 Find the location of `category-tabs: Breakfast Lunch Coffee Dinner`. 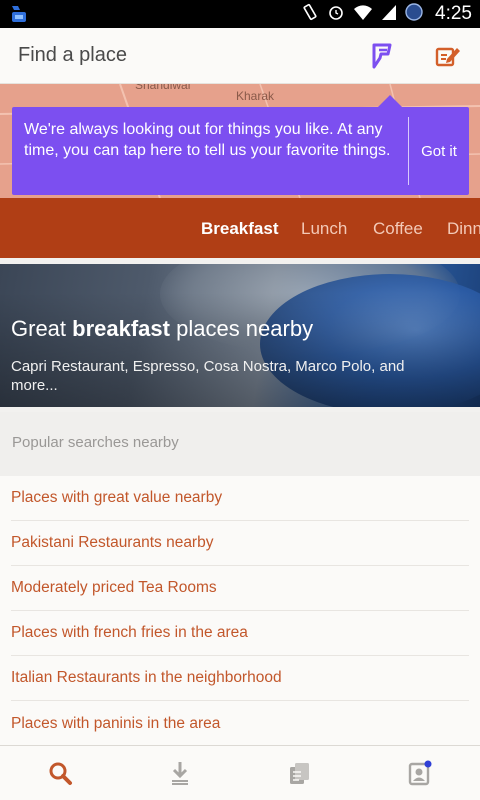

category-tabs: Breakfast Lunch Coffee Dinner is located at coordinates (240, 228).